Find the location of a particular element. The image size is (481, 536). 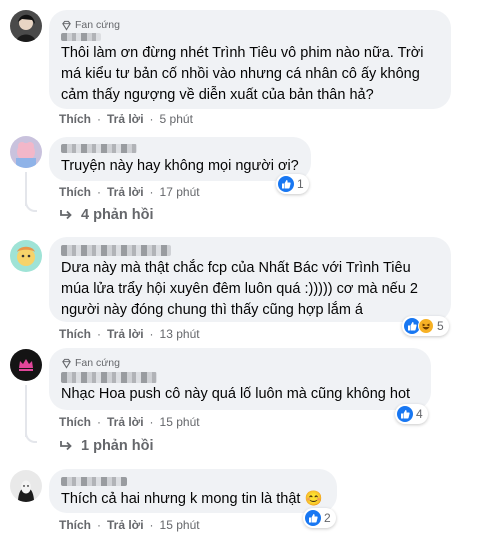

haha-reaction-icon is located at coordinates (426, 326).